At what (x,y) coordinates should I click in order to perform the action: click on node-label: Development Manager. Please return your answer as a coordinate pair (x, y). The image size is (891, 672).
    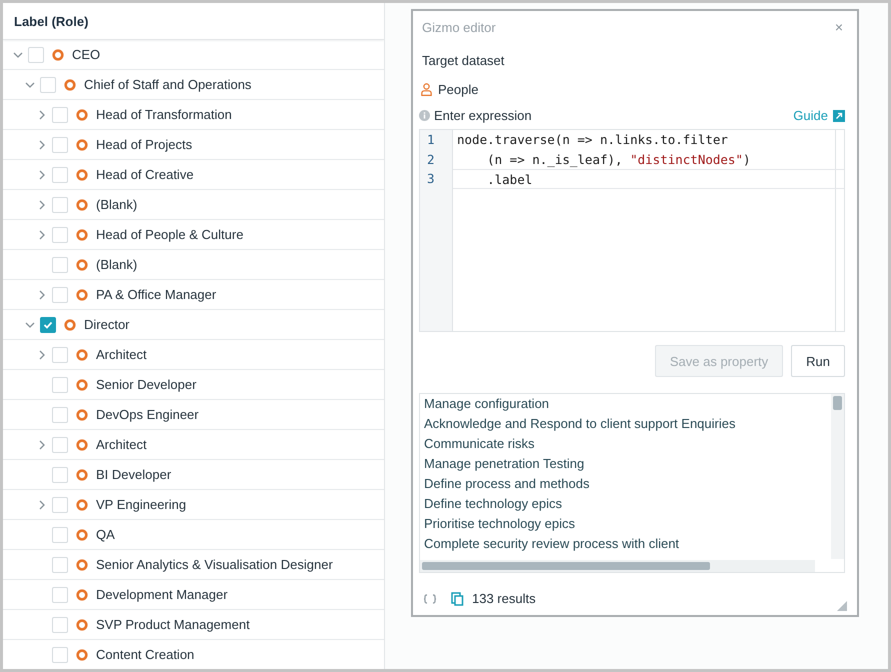
    Looking at the image, I should click on (162, 594).